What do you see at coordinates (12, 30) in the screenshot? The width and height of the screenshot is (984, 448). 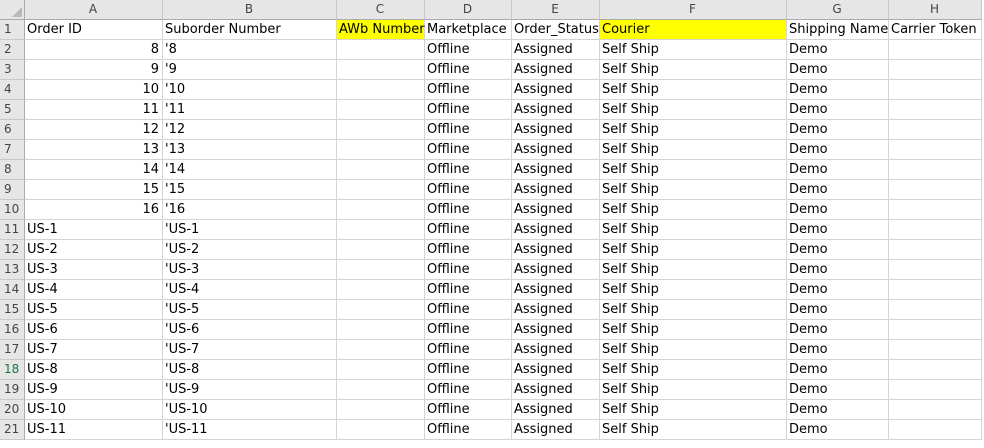 I see `row-header: 1` at bounding box center [12, 30].